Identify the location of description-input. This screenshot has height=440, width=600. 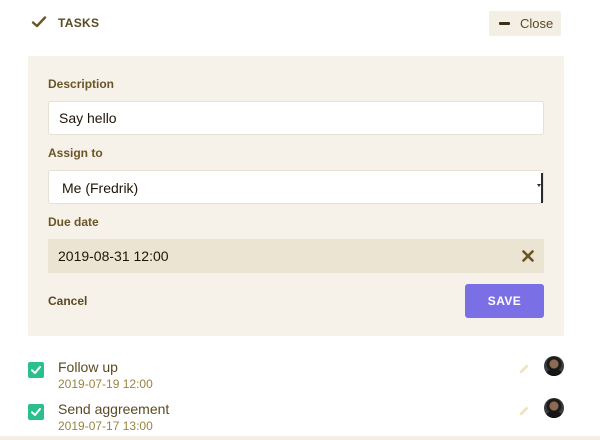
(296, 118).